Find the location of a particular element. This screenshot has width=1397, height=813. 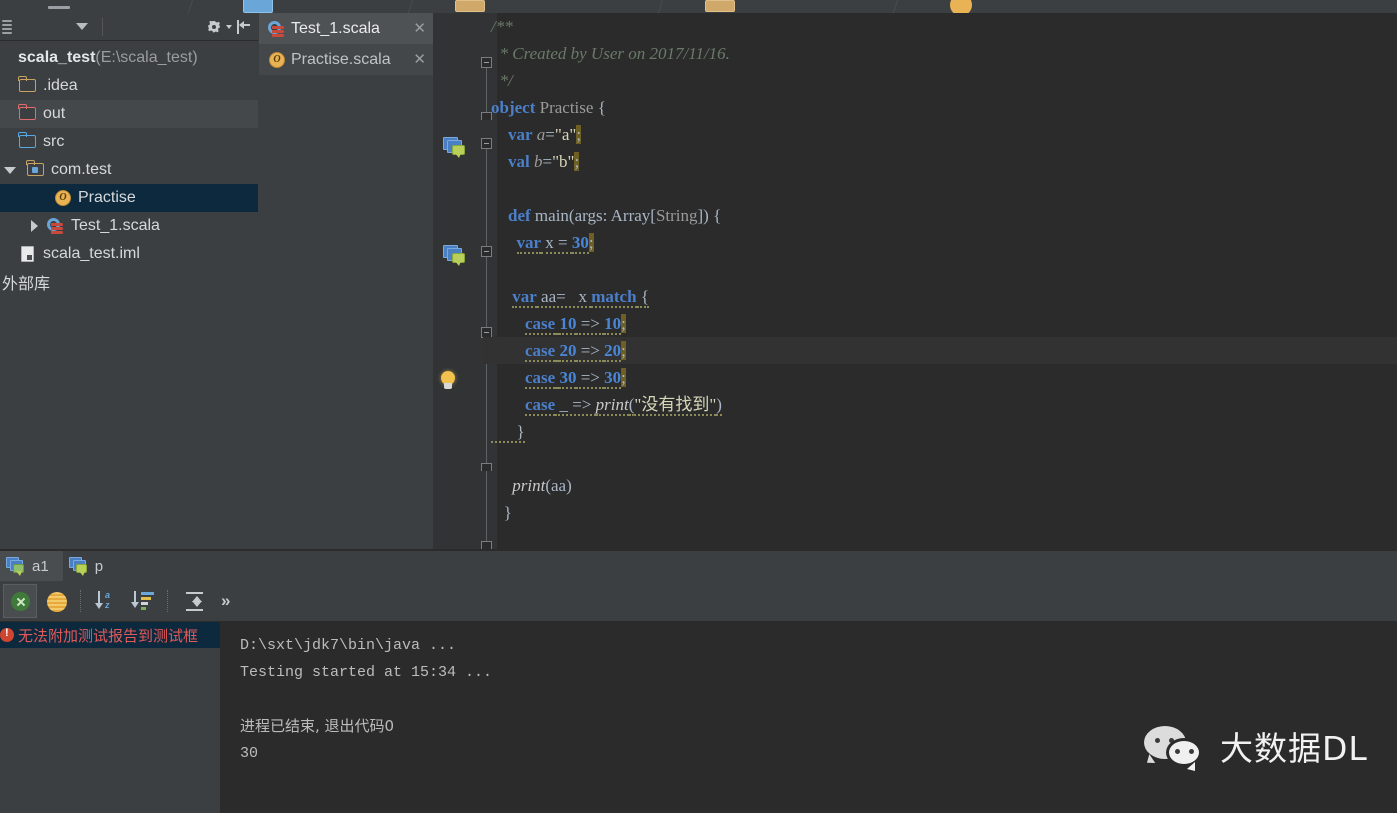

tree-item-com-test: com.test is located at coordinates (129, 170).